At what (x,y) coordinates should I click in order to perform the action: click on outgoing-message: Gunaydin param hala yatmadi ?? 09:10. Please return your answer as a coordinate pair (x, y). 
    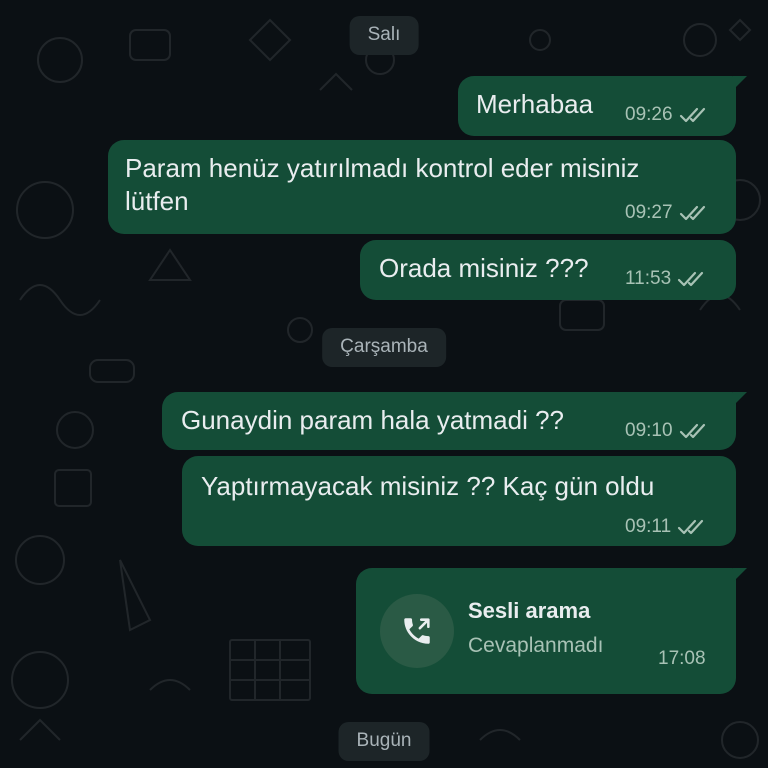
    Looking at the image, I should click on (454, 421).